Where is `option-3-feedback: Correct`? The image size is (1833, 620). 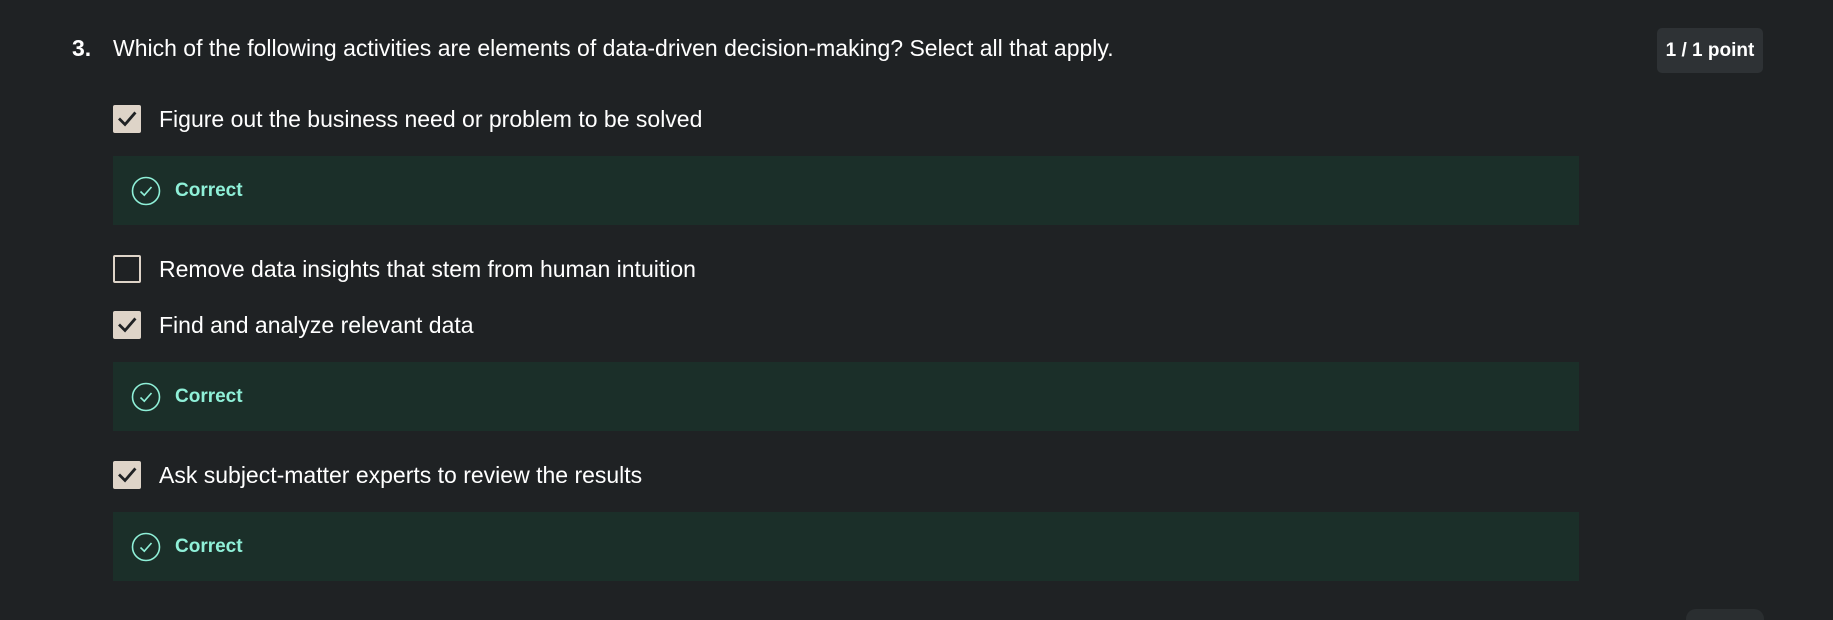
option-3-feedback: Correct is located at coordinates (846, 396).